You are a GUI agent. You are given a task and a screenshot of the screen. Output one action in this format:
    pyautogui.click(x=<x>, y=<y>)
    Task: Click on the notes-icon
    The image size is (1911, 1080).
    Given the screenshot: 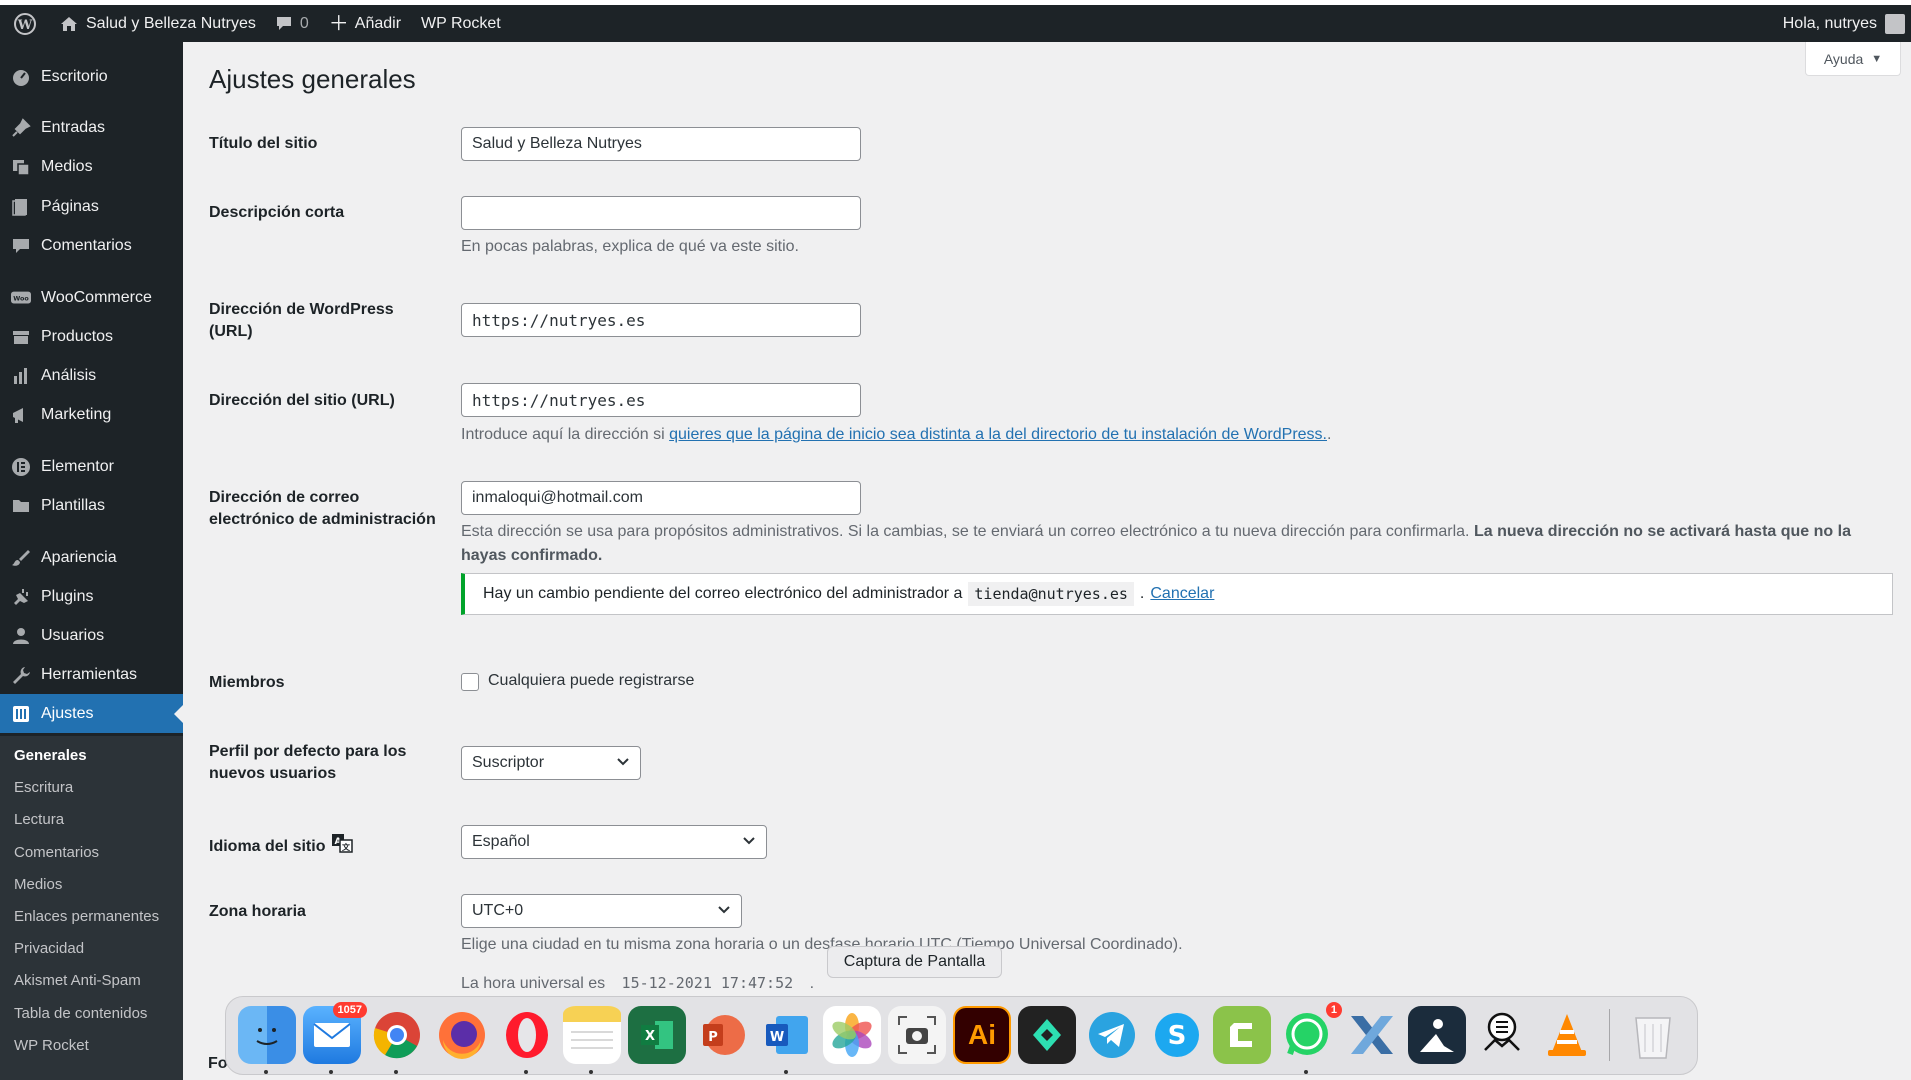 What is the action you would take?
    pyautogui.click(x=592, y=1040)
    